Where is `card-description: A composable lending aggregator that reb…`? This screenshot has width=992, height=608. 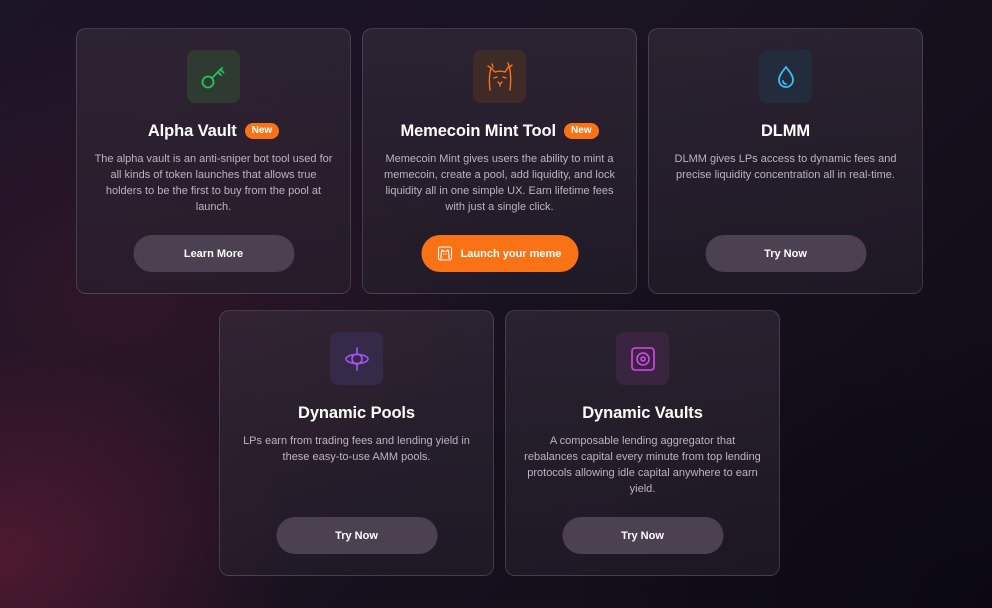
card-description: A composable lending aggregator that reb… is located at coordinates (642, 465).